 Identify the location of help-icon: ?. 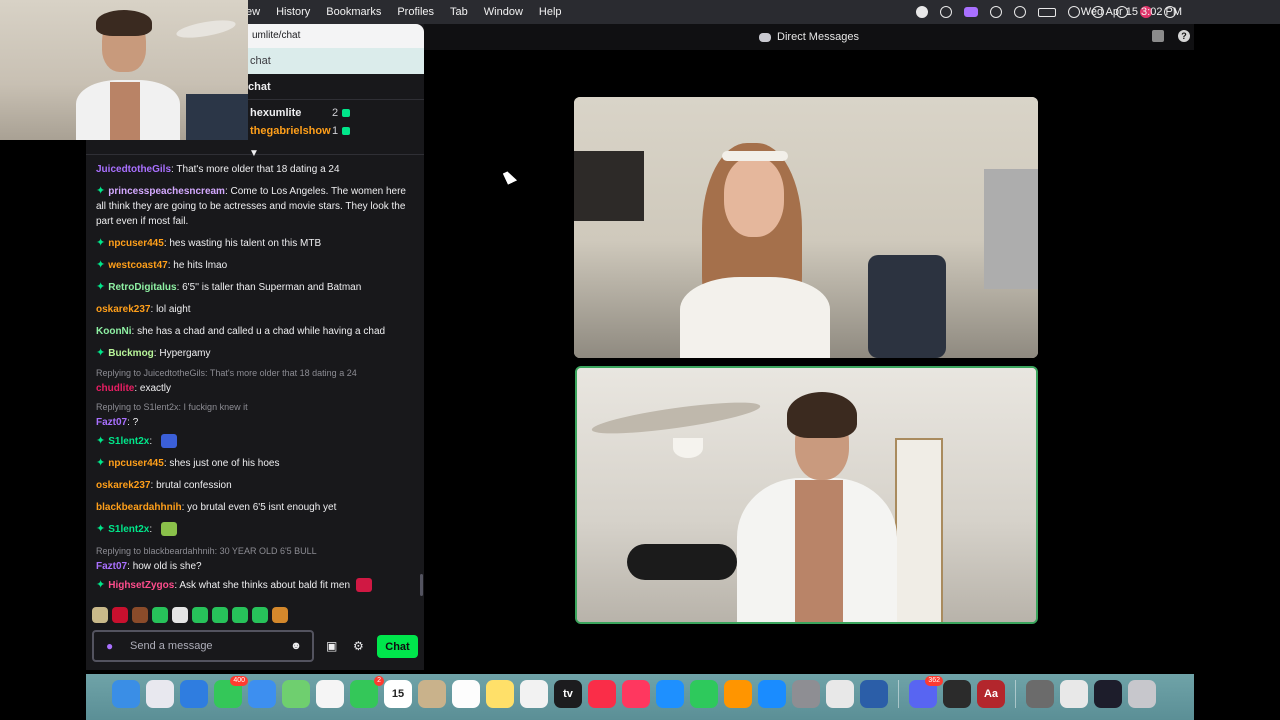
(1184, 36).